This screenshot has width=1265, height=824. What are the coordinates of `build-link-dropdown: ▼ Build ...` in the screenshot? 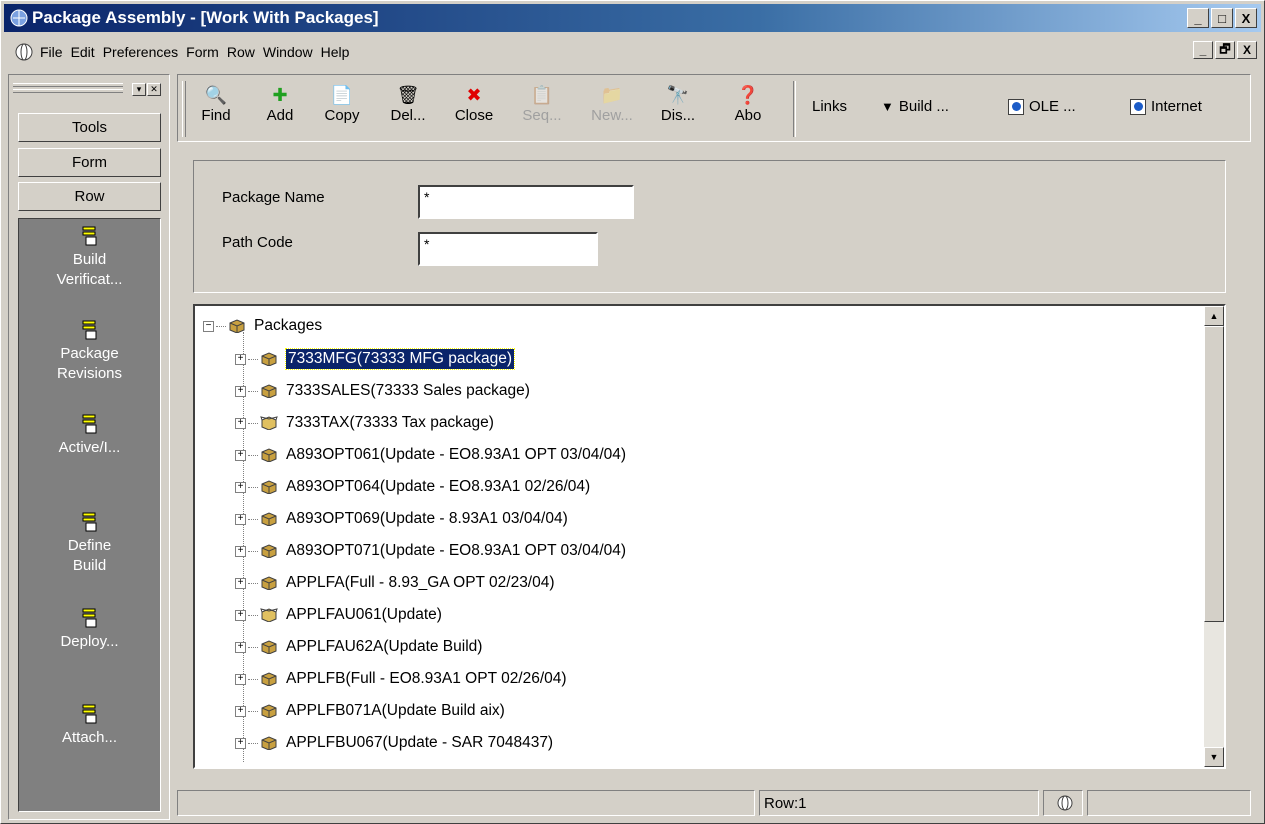 It's located at (915, 106).